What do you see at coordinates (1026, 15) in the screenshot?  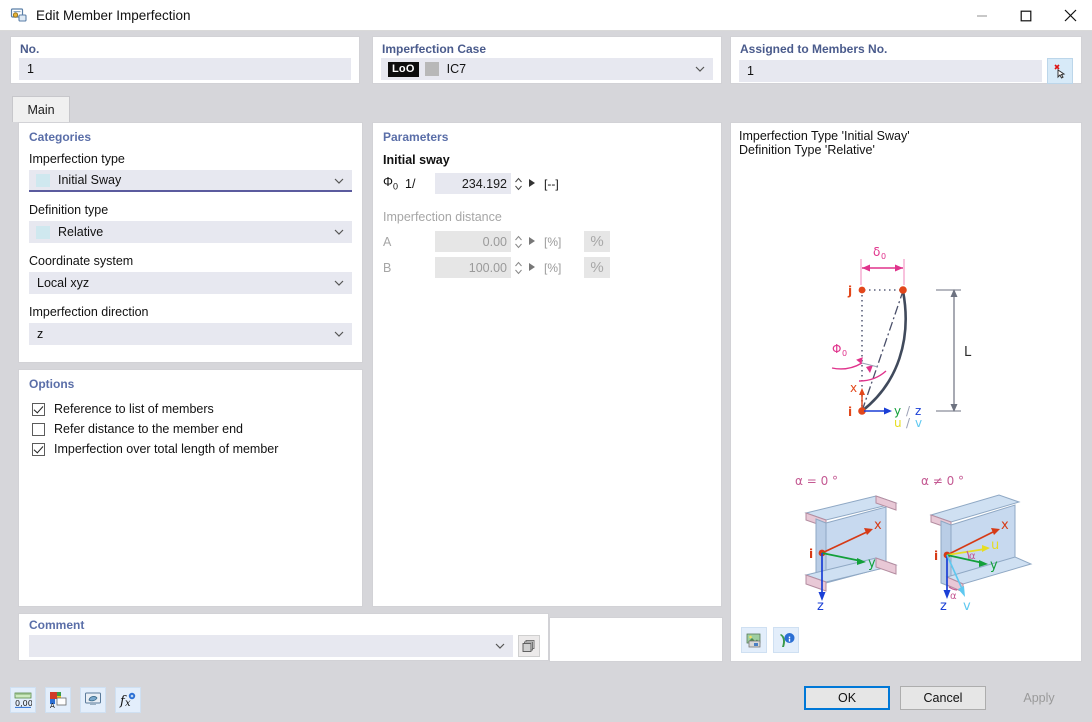 I see `maximize-button` at bounding box center [1026, 15].